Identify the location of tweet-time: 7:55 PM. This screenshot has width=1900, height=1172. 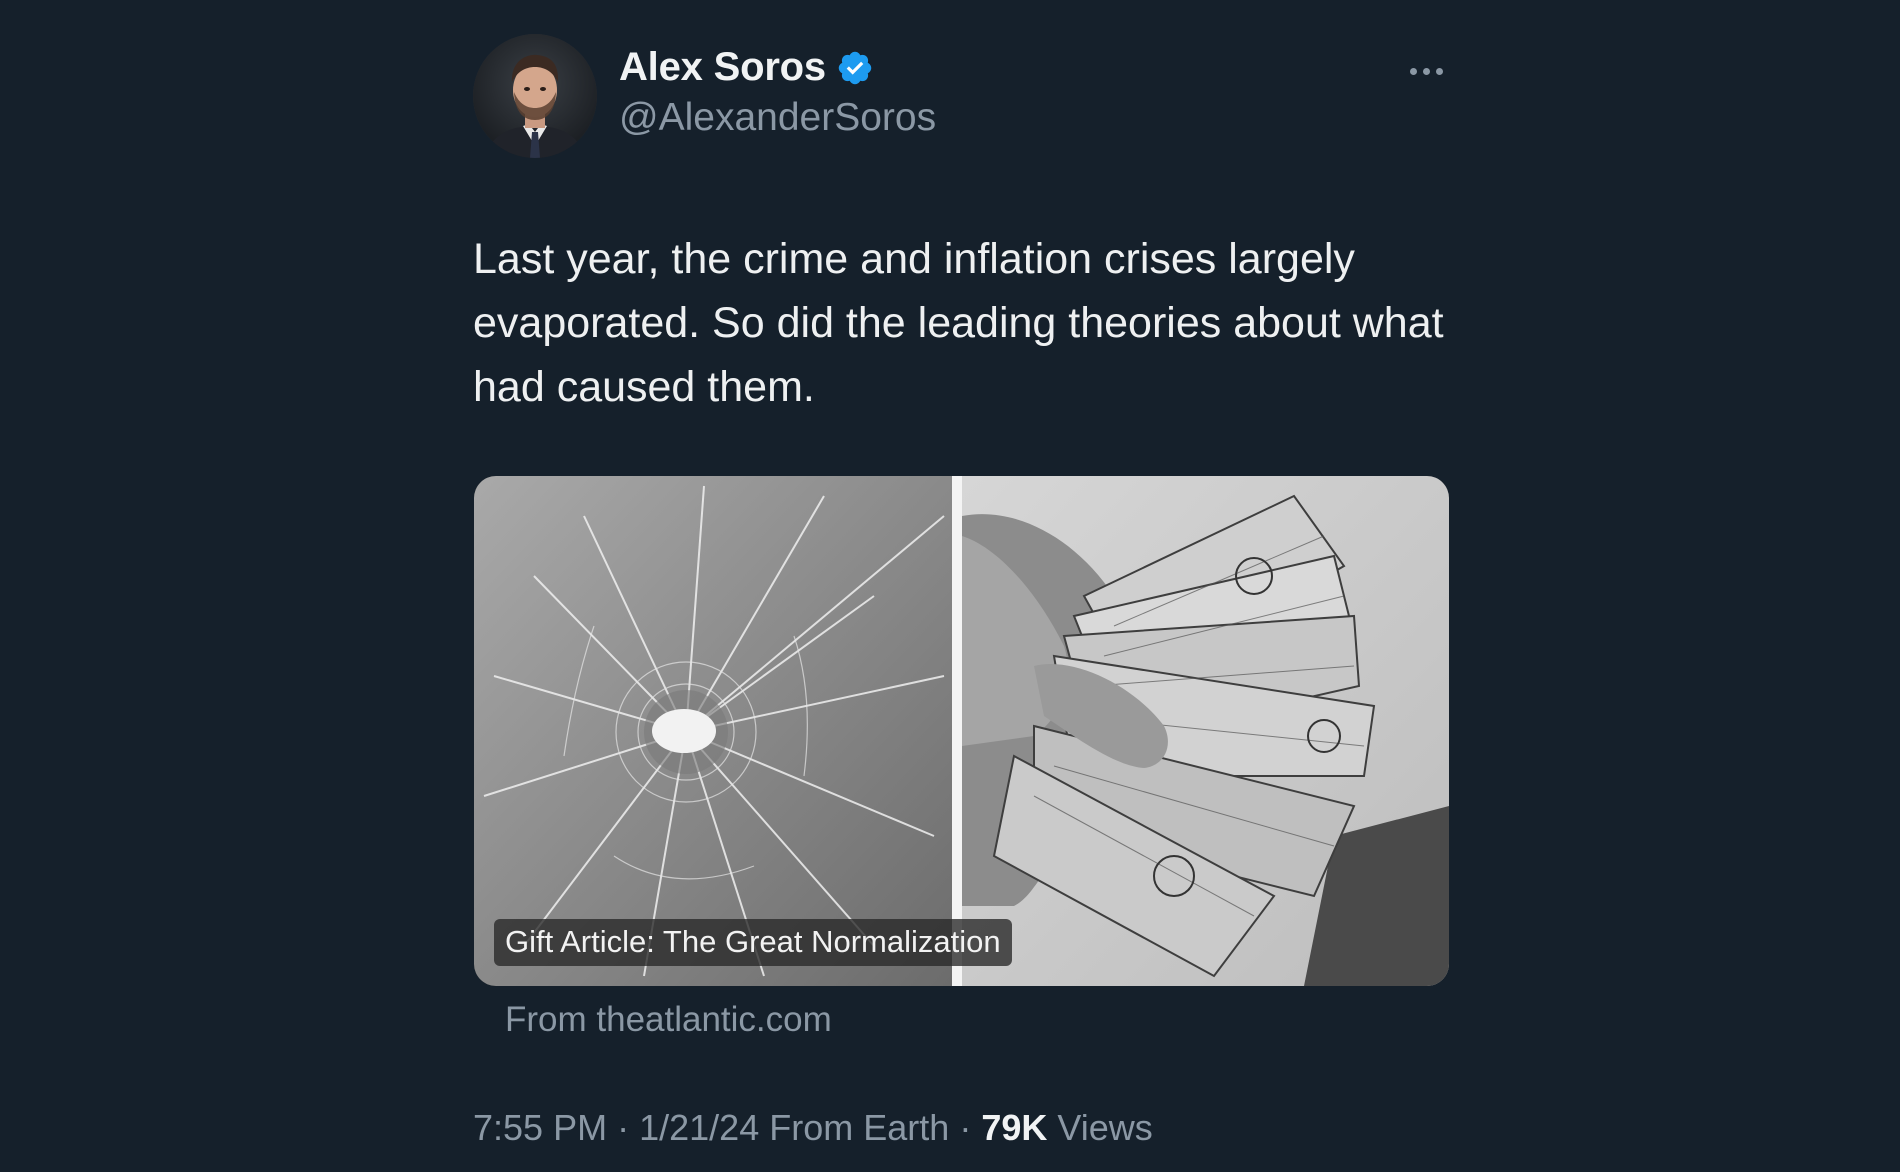
(540, 1127).